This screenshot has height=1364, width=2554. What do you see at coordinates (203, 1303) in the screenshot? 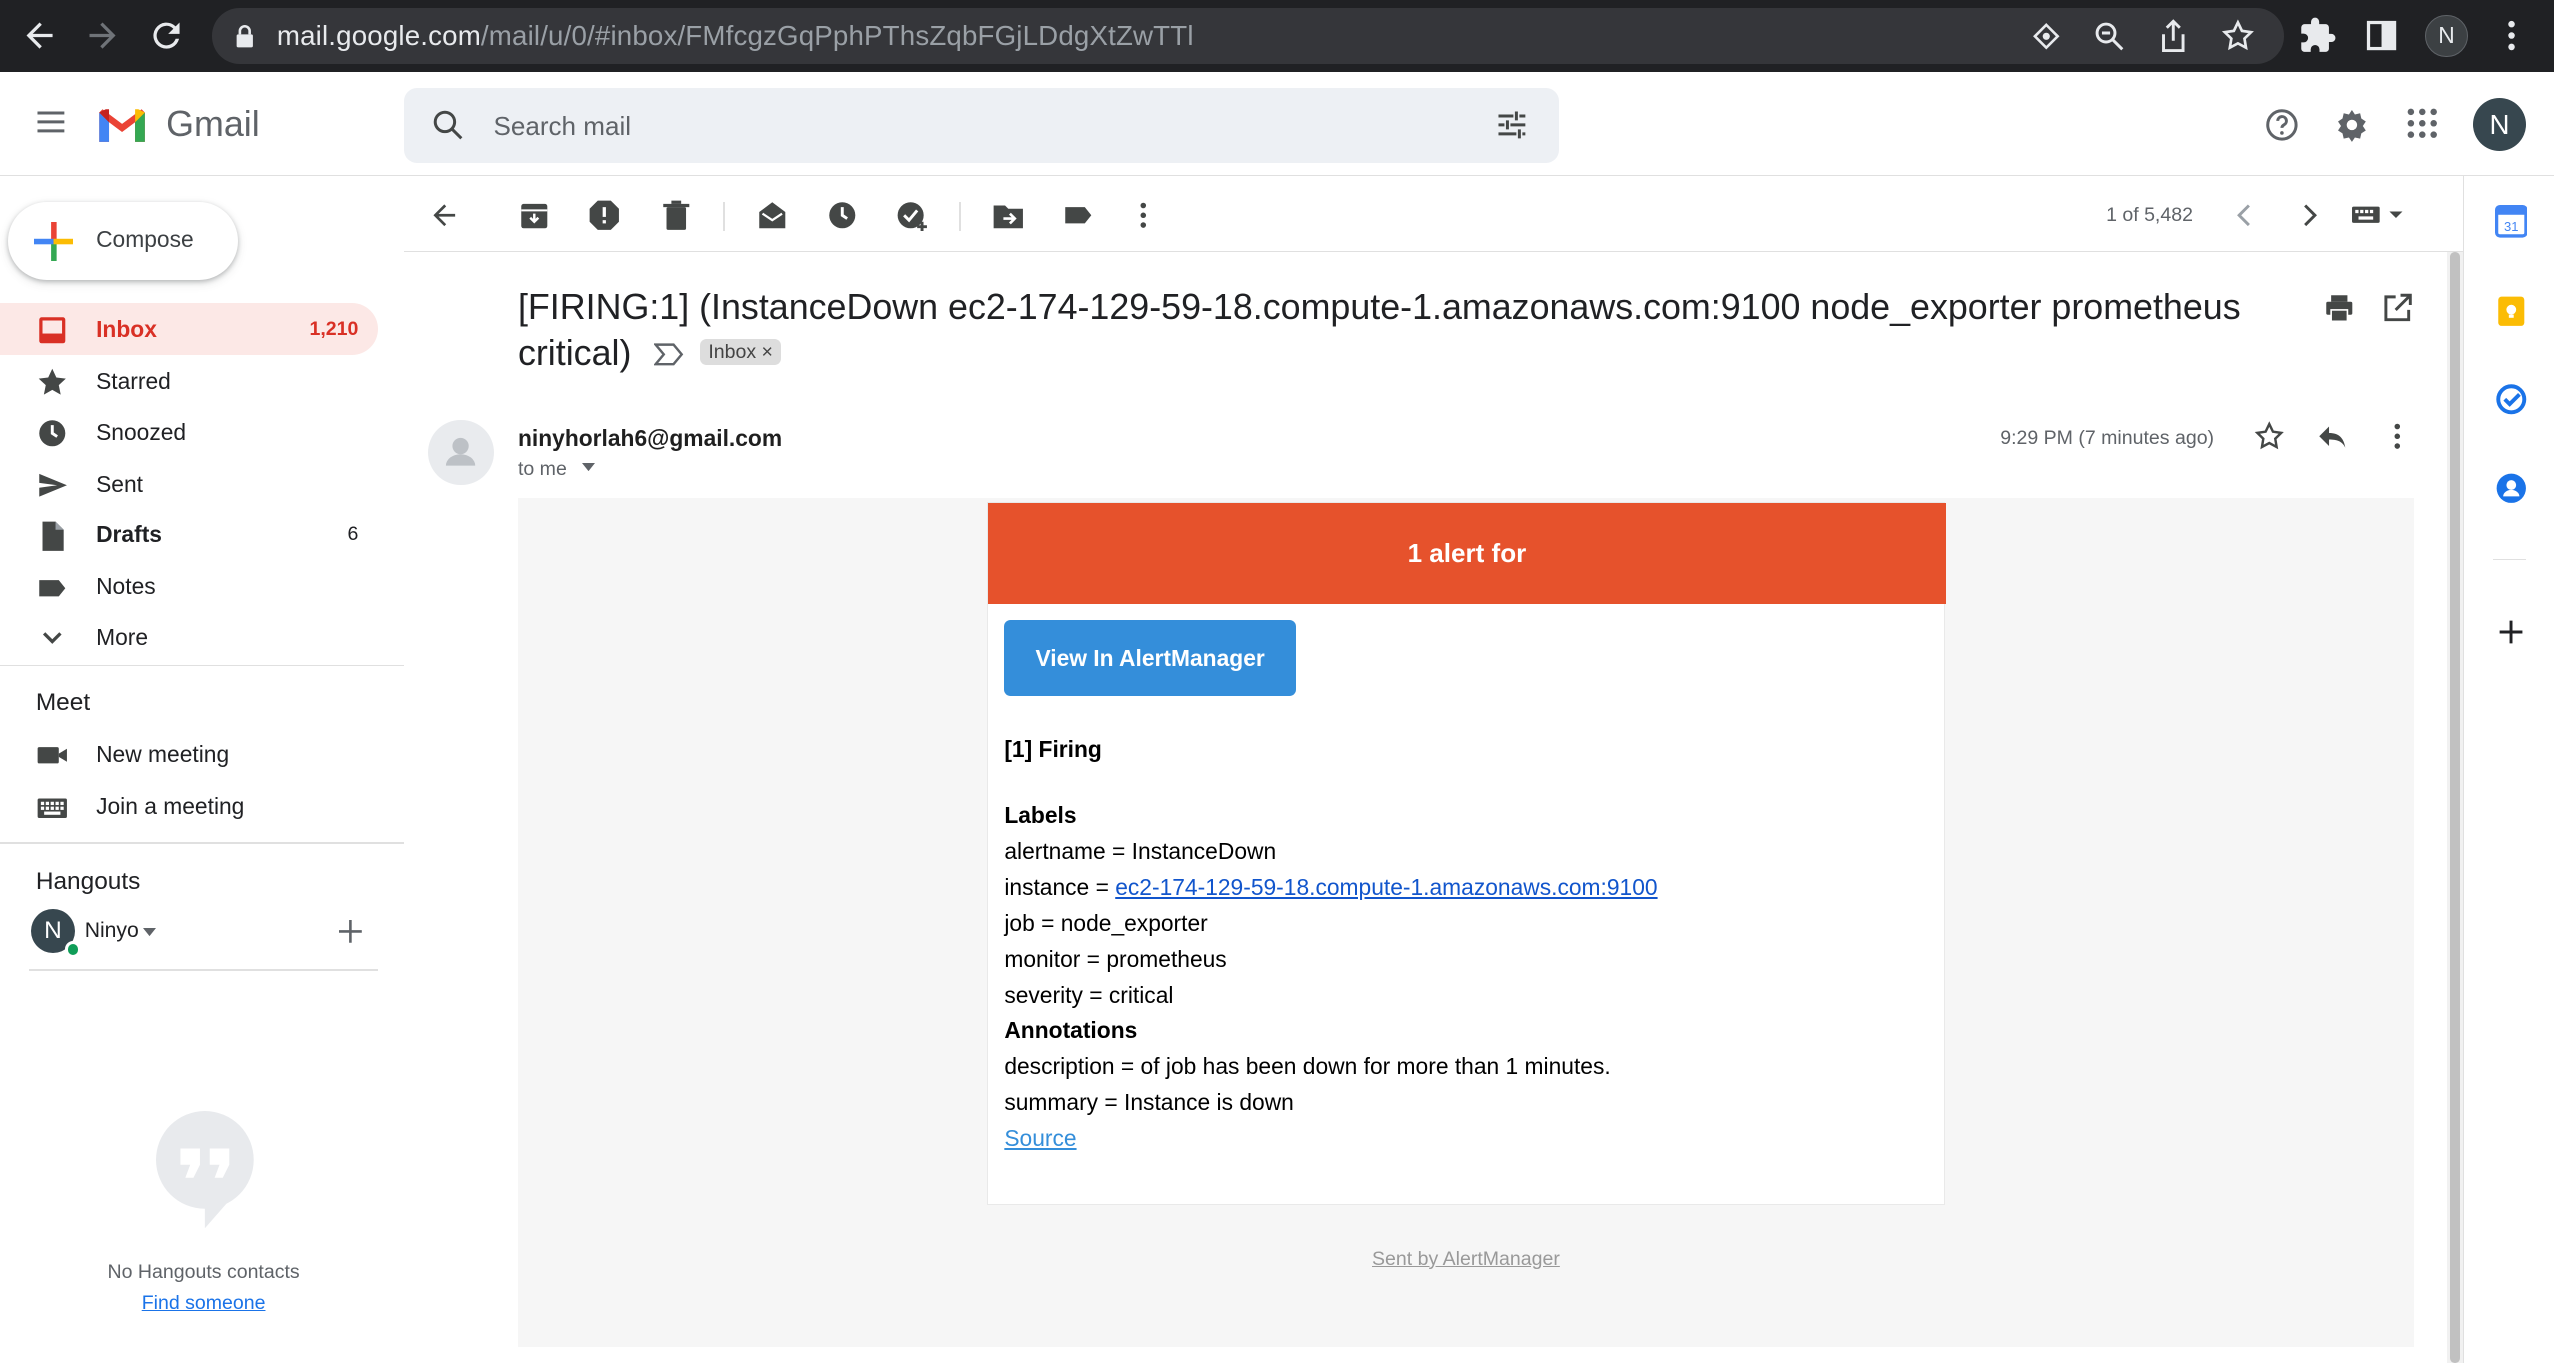
I see `find-someone-link: Find someone` at bounding box center [203, 1303].